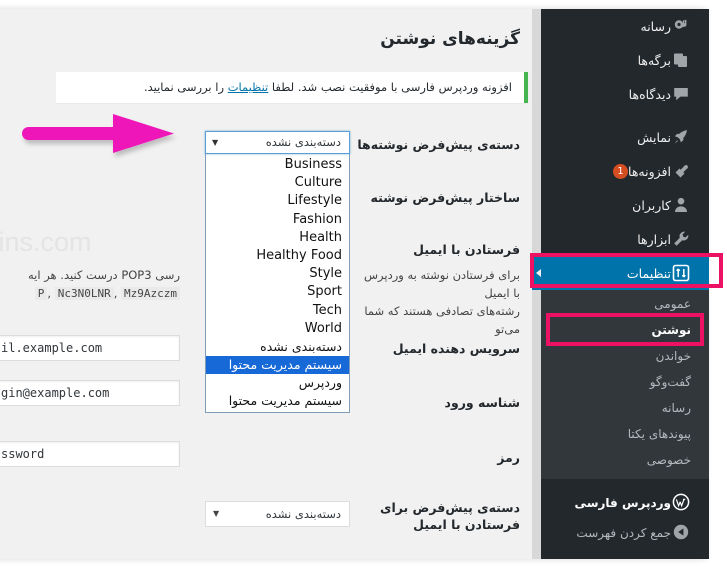 The height and width of the screenshot is (567, 727). I want to click on dropdown-option-14: سیستم مدیریت محتوا, so click(277, 401).